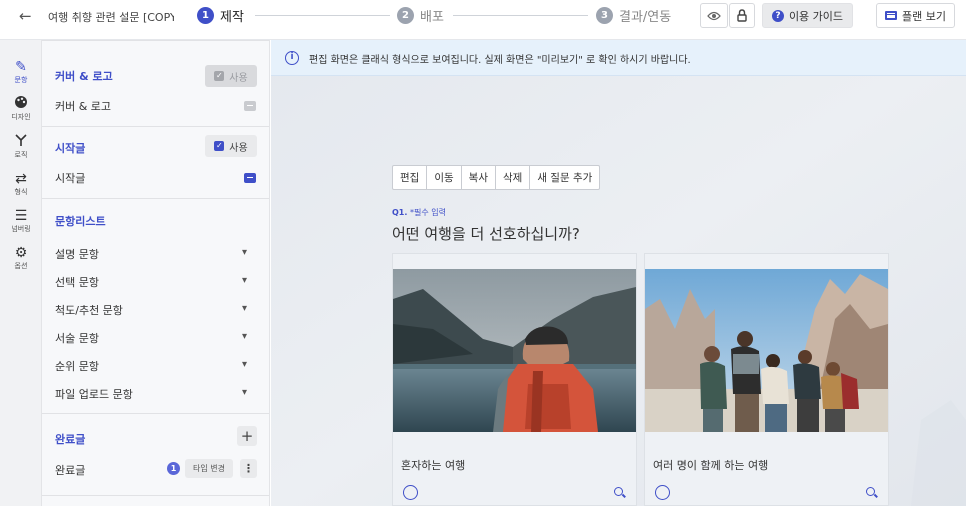  What do you see at coordinates (766, 350) in the screenshot?
I see `group-travelers-image` at bounding box center [766, 350].